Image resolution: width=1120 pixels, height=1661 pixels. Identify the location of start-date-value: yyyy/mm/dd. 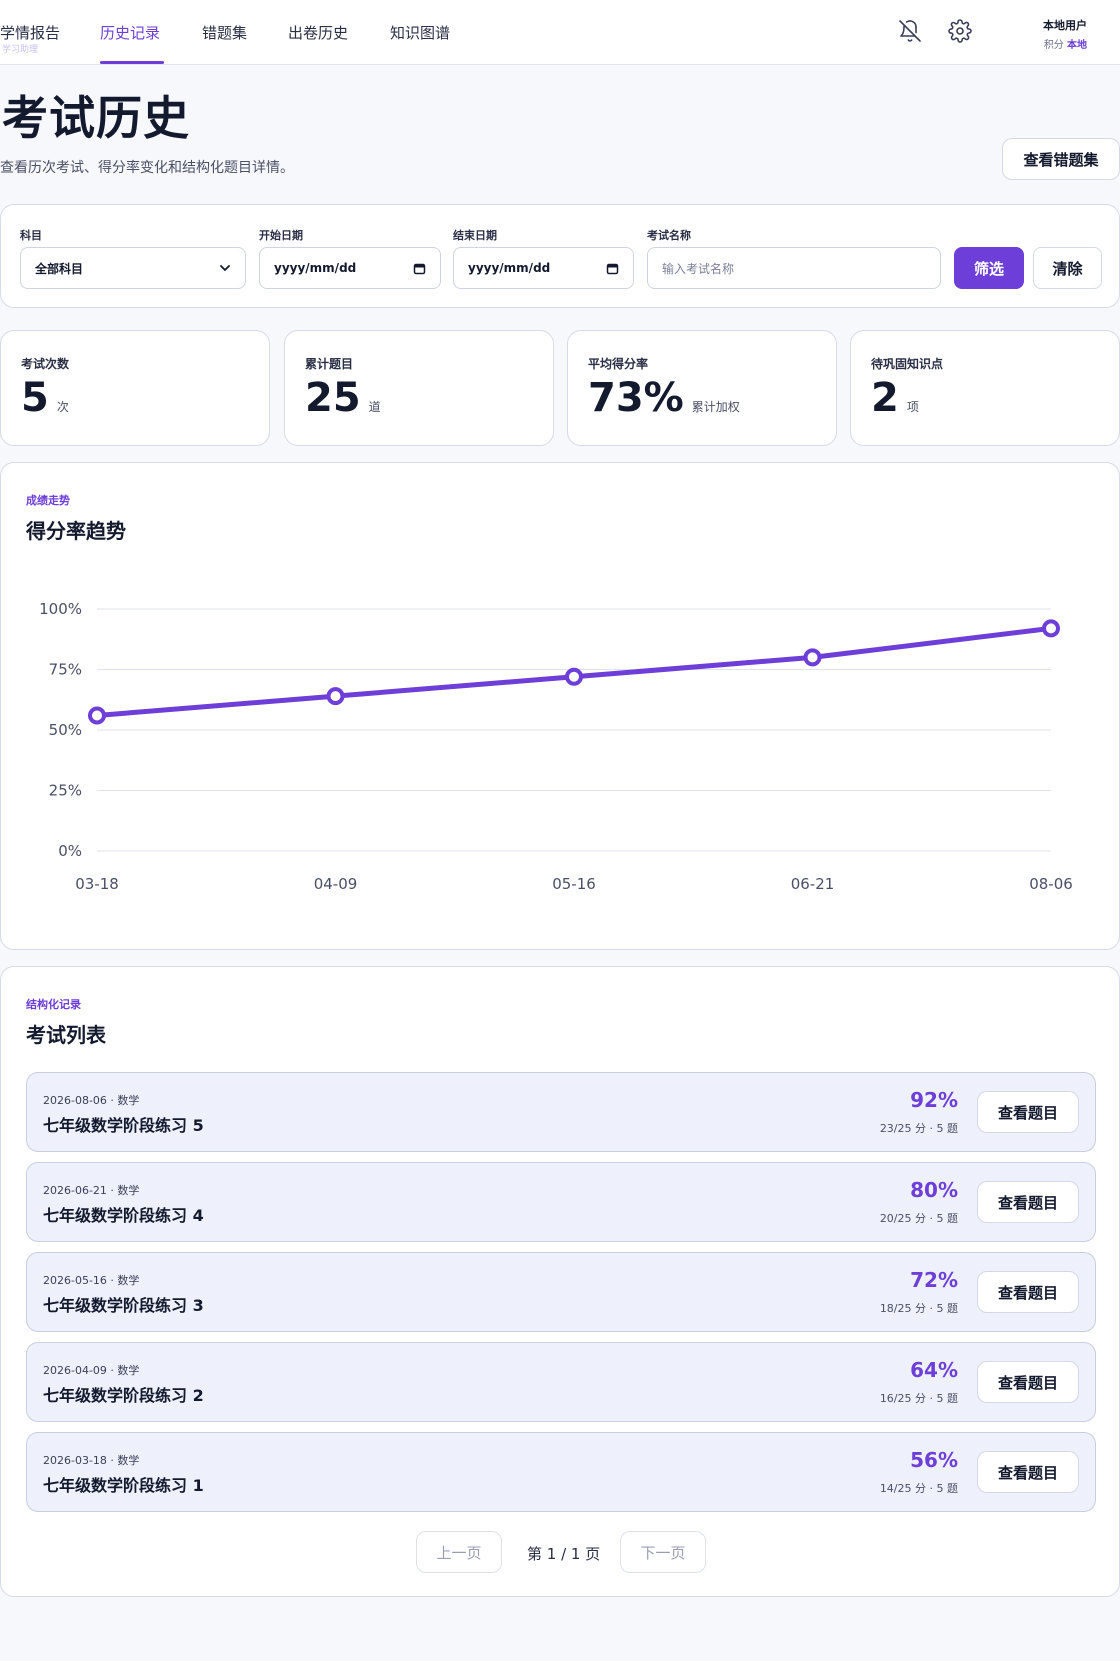
(315, 268).